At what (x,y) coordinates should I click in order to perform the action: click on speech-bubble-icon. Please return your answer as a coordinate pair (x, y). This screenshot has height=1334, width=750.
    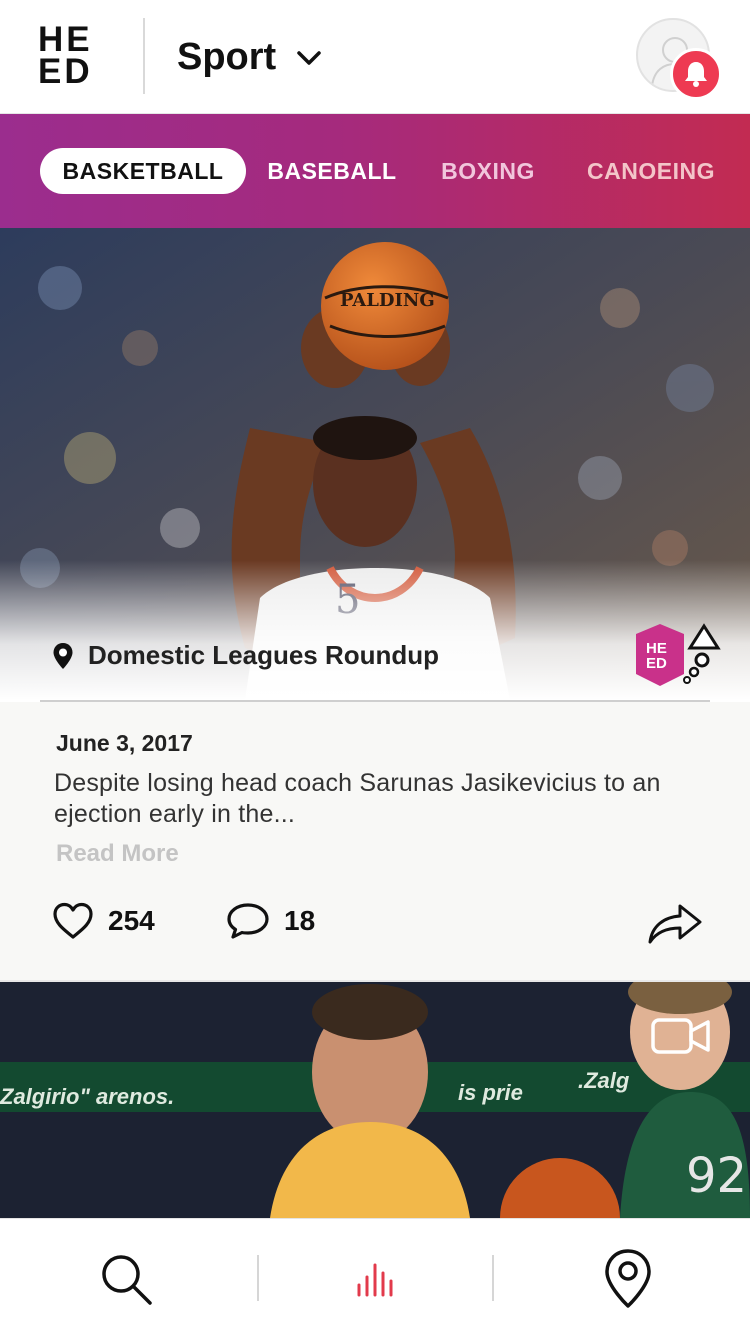
    Looking at the image, I should click on (248, 921).